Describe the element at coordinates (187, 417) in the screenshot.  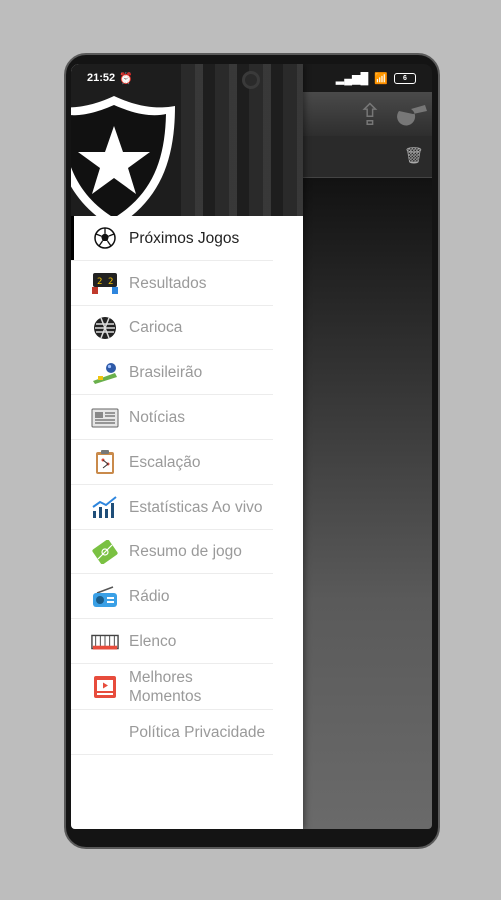
I see `menu-item-noticias: Notícias` at that location.